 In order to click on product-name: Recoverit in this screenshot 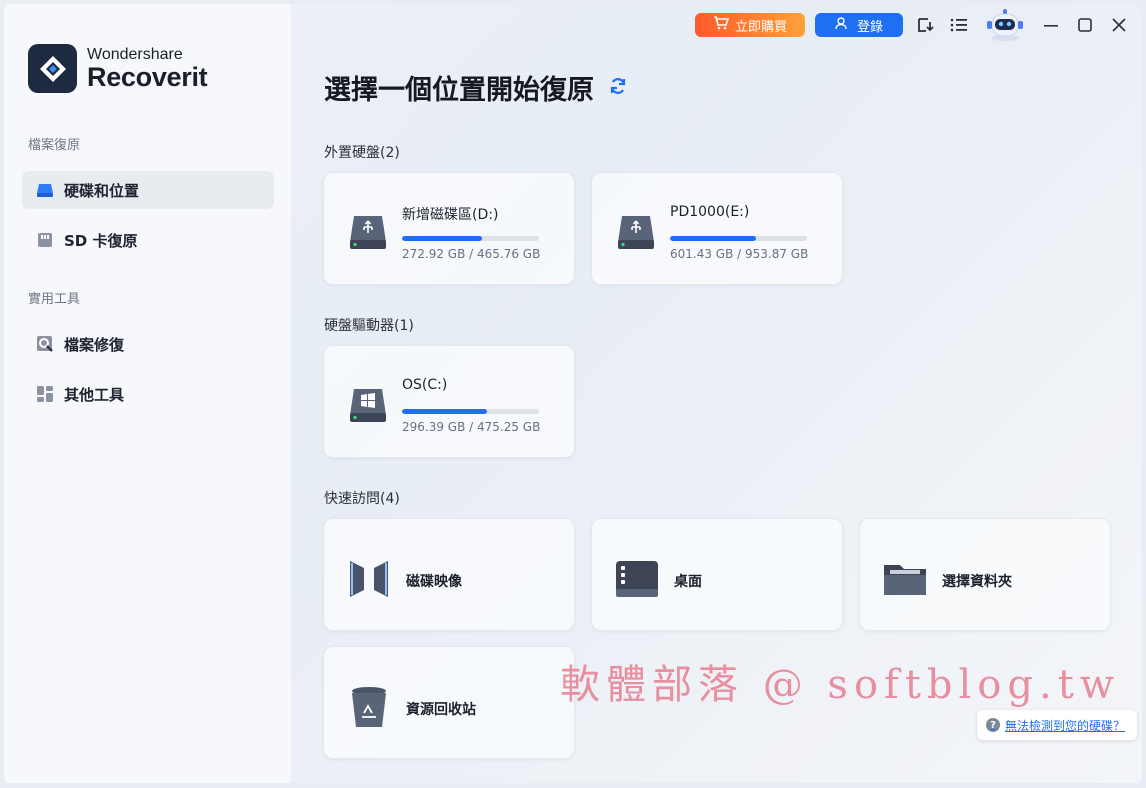, I will do `click(147, 77)`.